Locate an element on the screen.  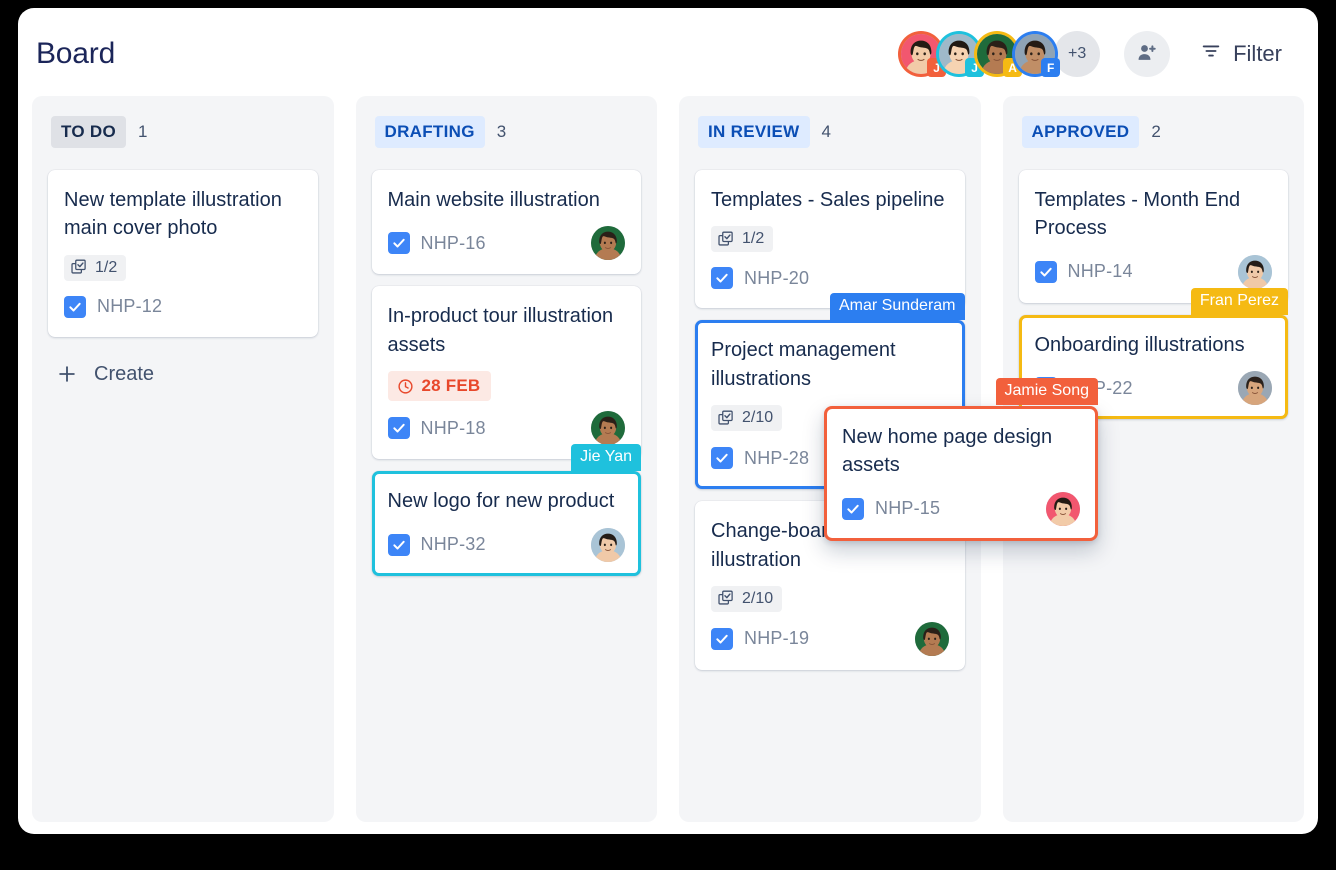
ticket-ref: NHP-19 is located at coordinates (760, 638).